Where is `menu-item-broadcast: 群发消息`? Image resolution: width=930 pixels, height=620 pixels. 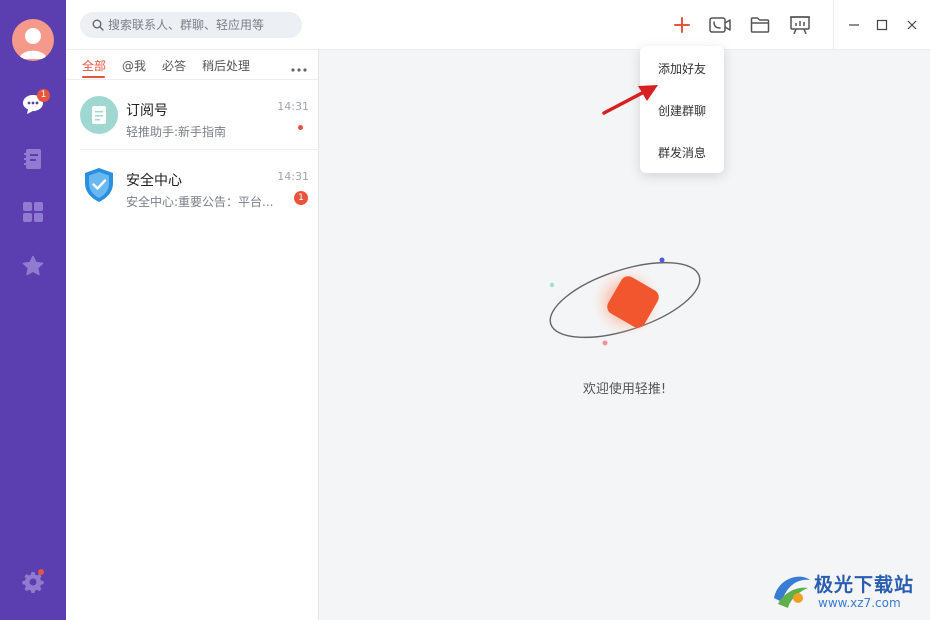 menu-item-broadcast: 群发消息 is located at coordinates (682, 152).